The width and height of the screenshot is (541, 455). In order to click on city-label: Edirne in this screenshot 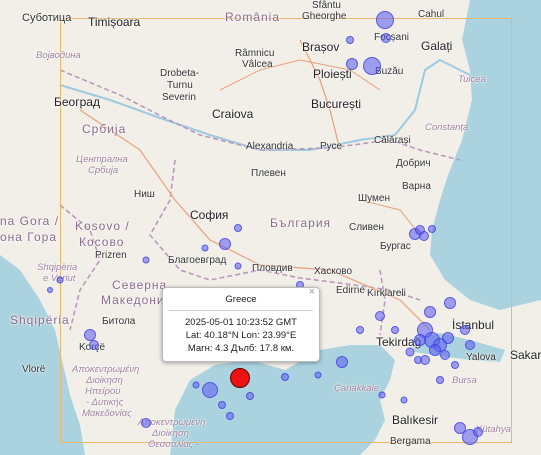, I will do `click(350, 290)`.